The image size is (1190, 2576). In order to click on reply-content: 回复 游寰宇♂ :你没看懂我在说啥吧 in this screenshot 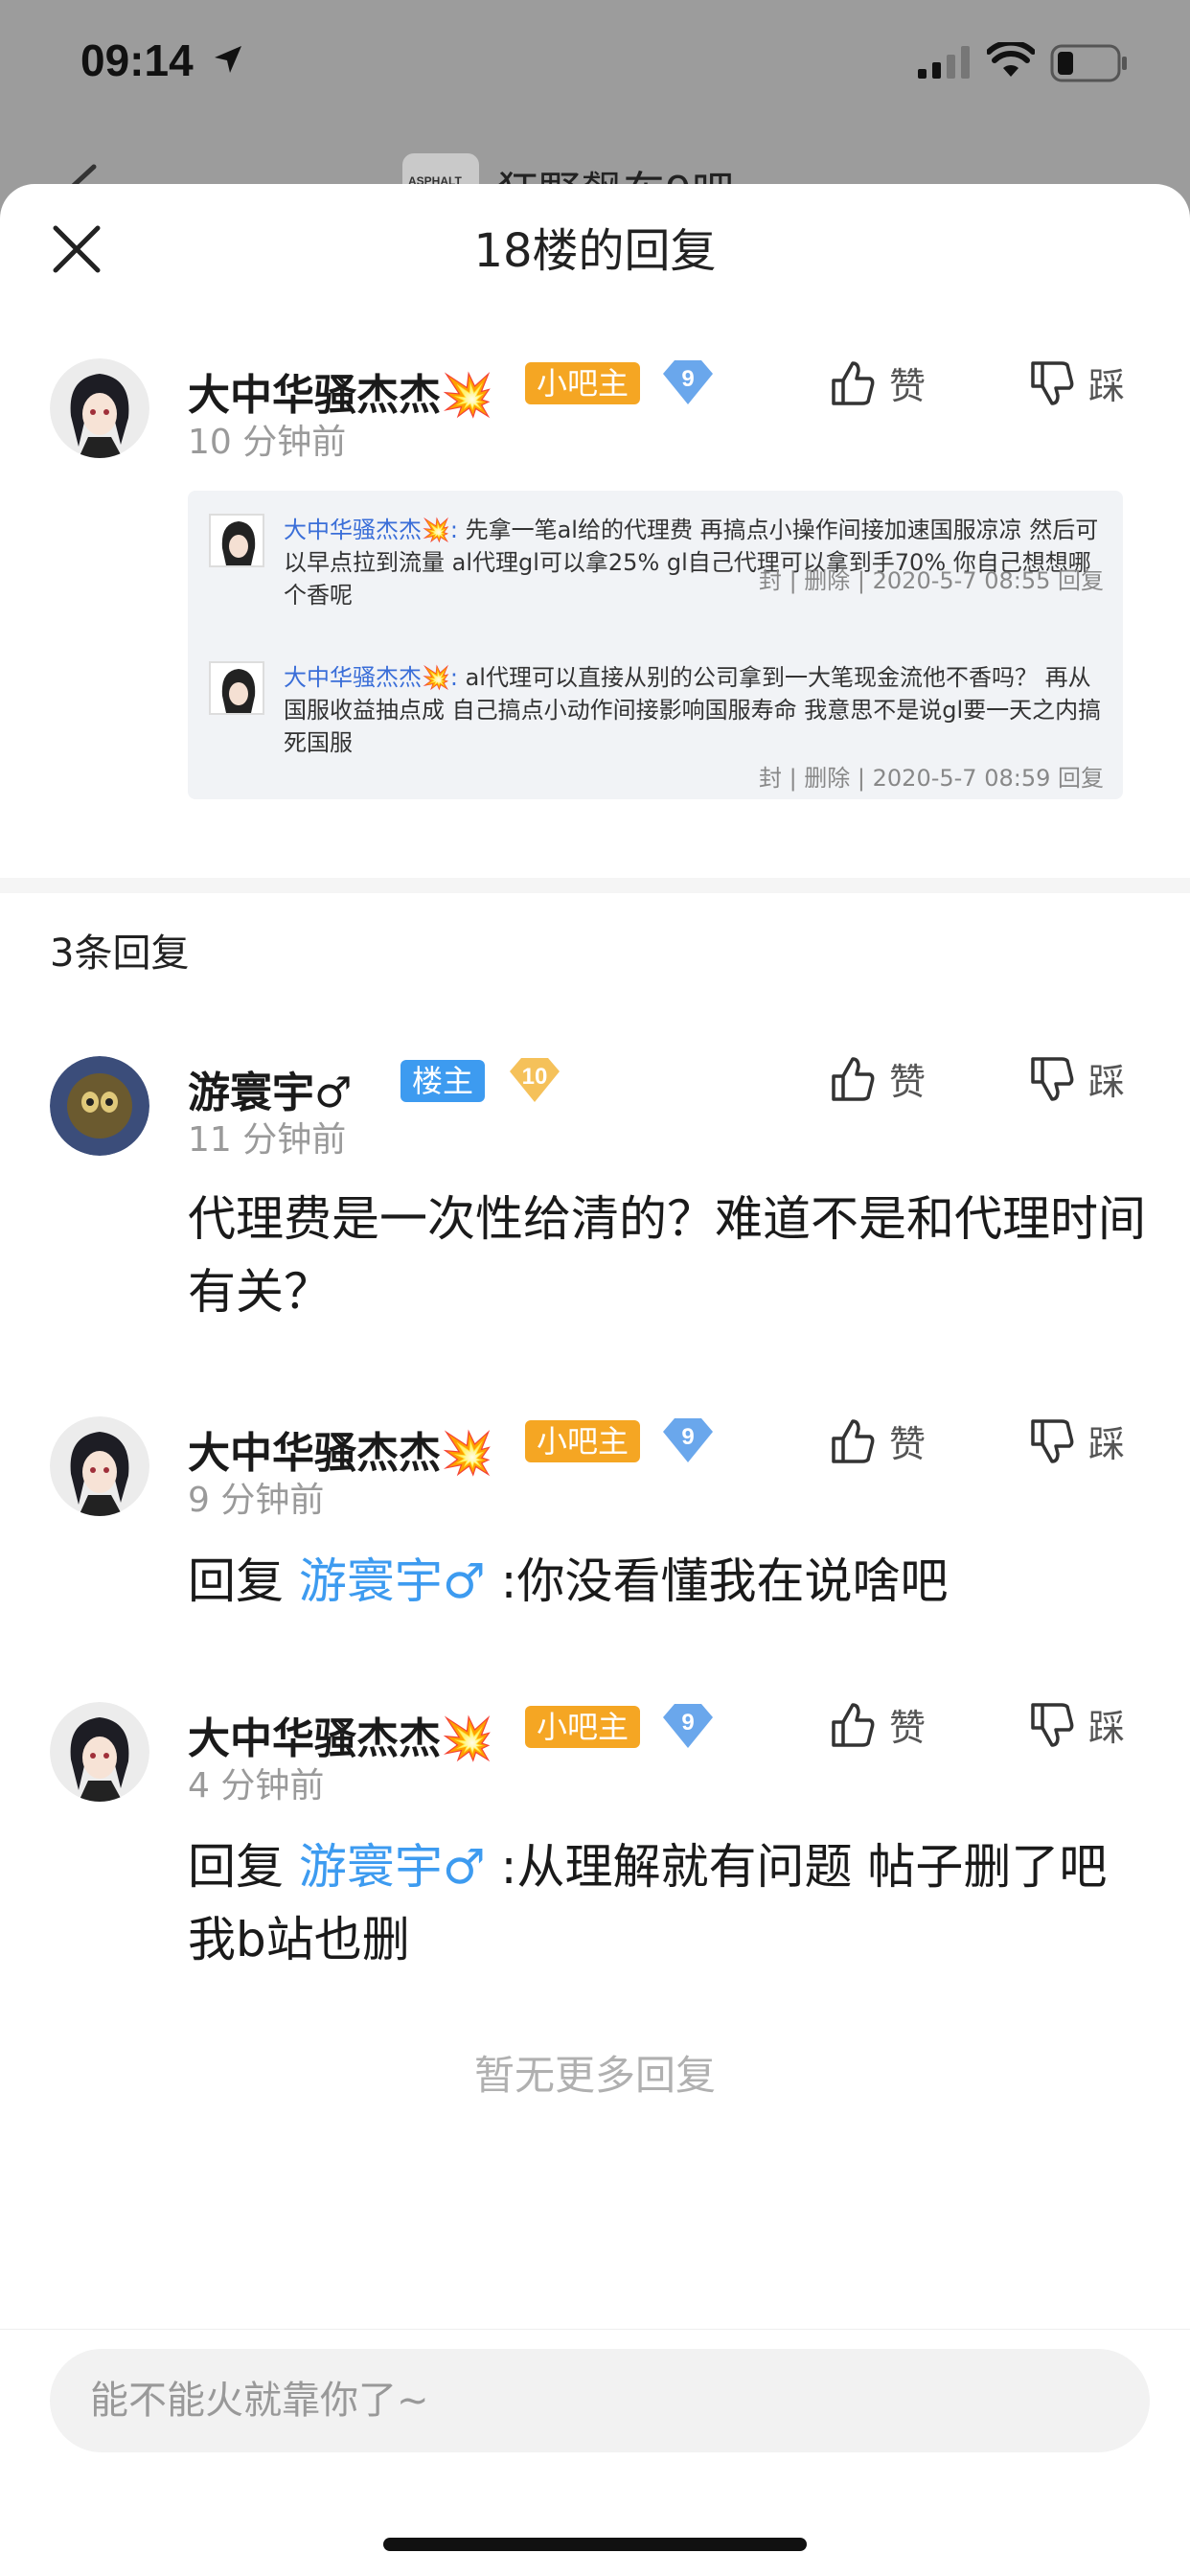, I will do `click(667, 1581)`.